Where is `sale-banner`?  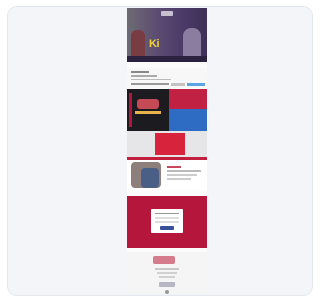 sale-banner is located at coordinates (167, 146).